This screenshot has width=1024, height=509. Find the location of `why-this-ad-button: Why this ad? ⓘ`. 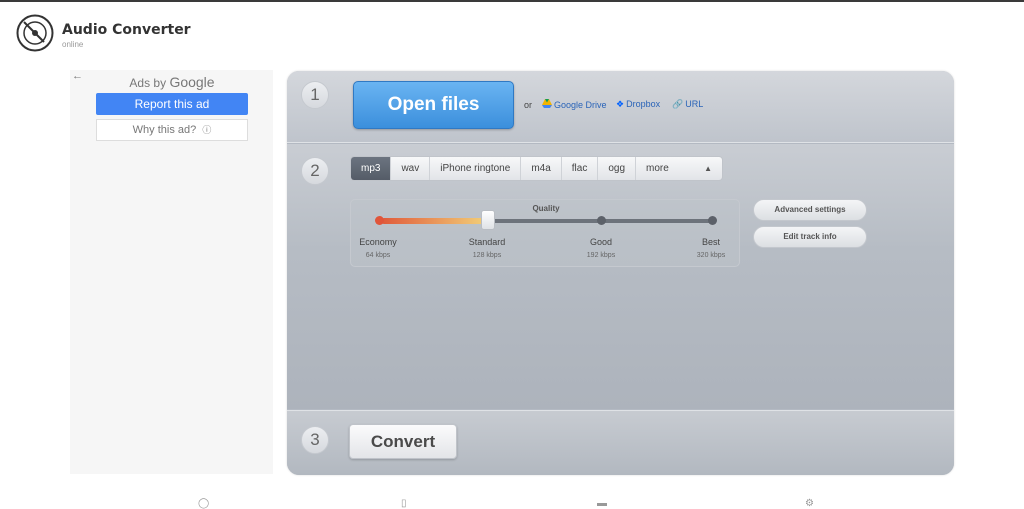

why-this-ad-button: Why this ad? ⓘ is located at coordinates (172, 130).